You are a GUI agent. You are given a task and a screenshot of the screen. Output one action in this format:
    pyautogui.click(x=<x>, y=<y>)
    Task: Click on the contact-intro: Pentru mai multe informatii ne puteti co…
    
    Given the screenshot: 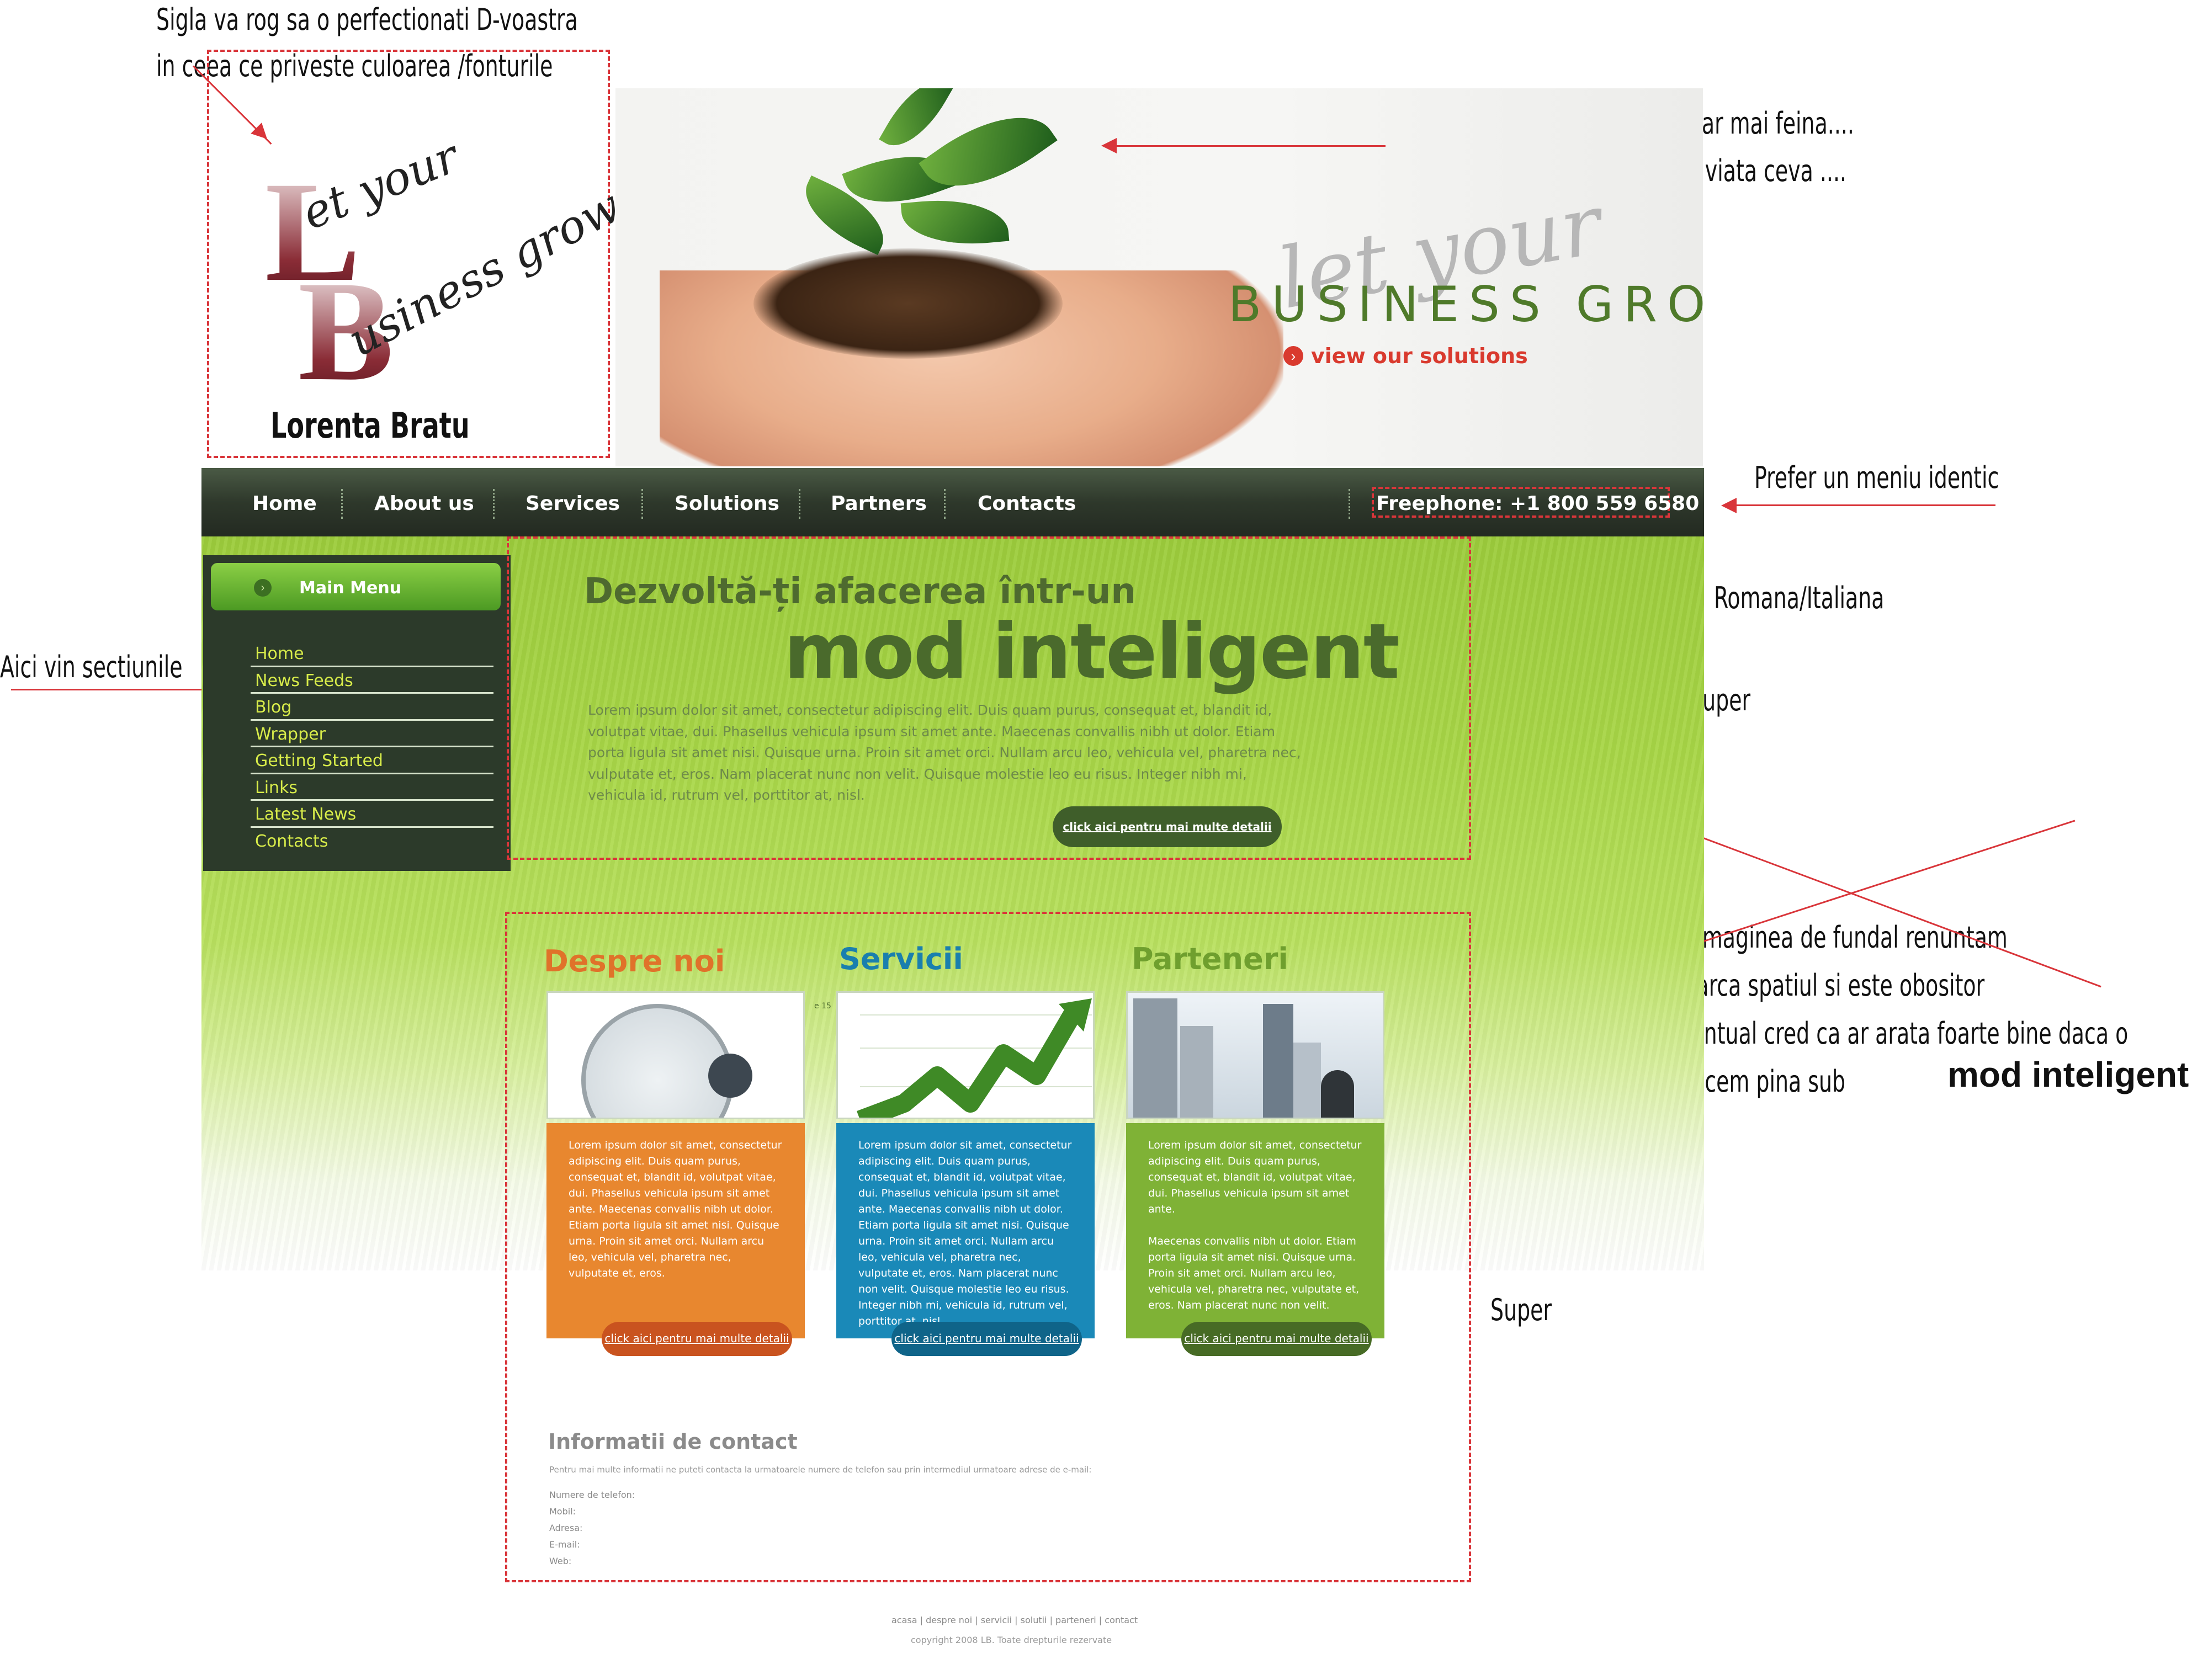 What is the action you would take?
    pyautogui.click(x=821, y=1470)
    